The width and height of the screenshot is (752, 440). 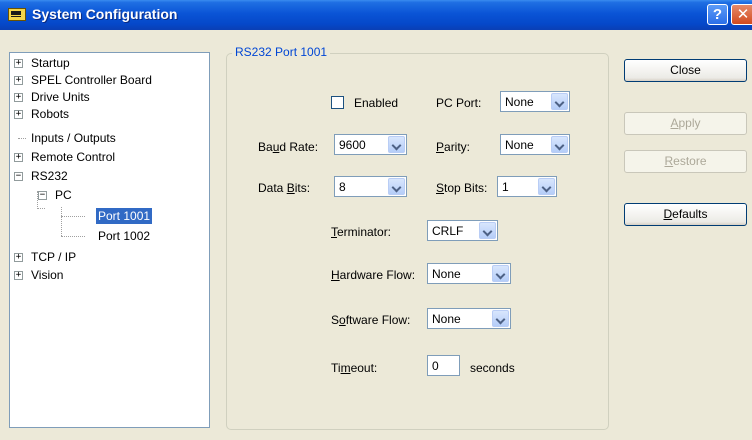 I want to click on parity-select: None, so click(x=535, y=144).